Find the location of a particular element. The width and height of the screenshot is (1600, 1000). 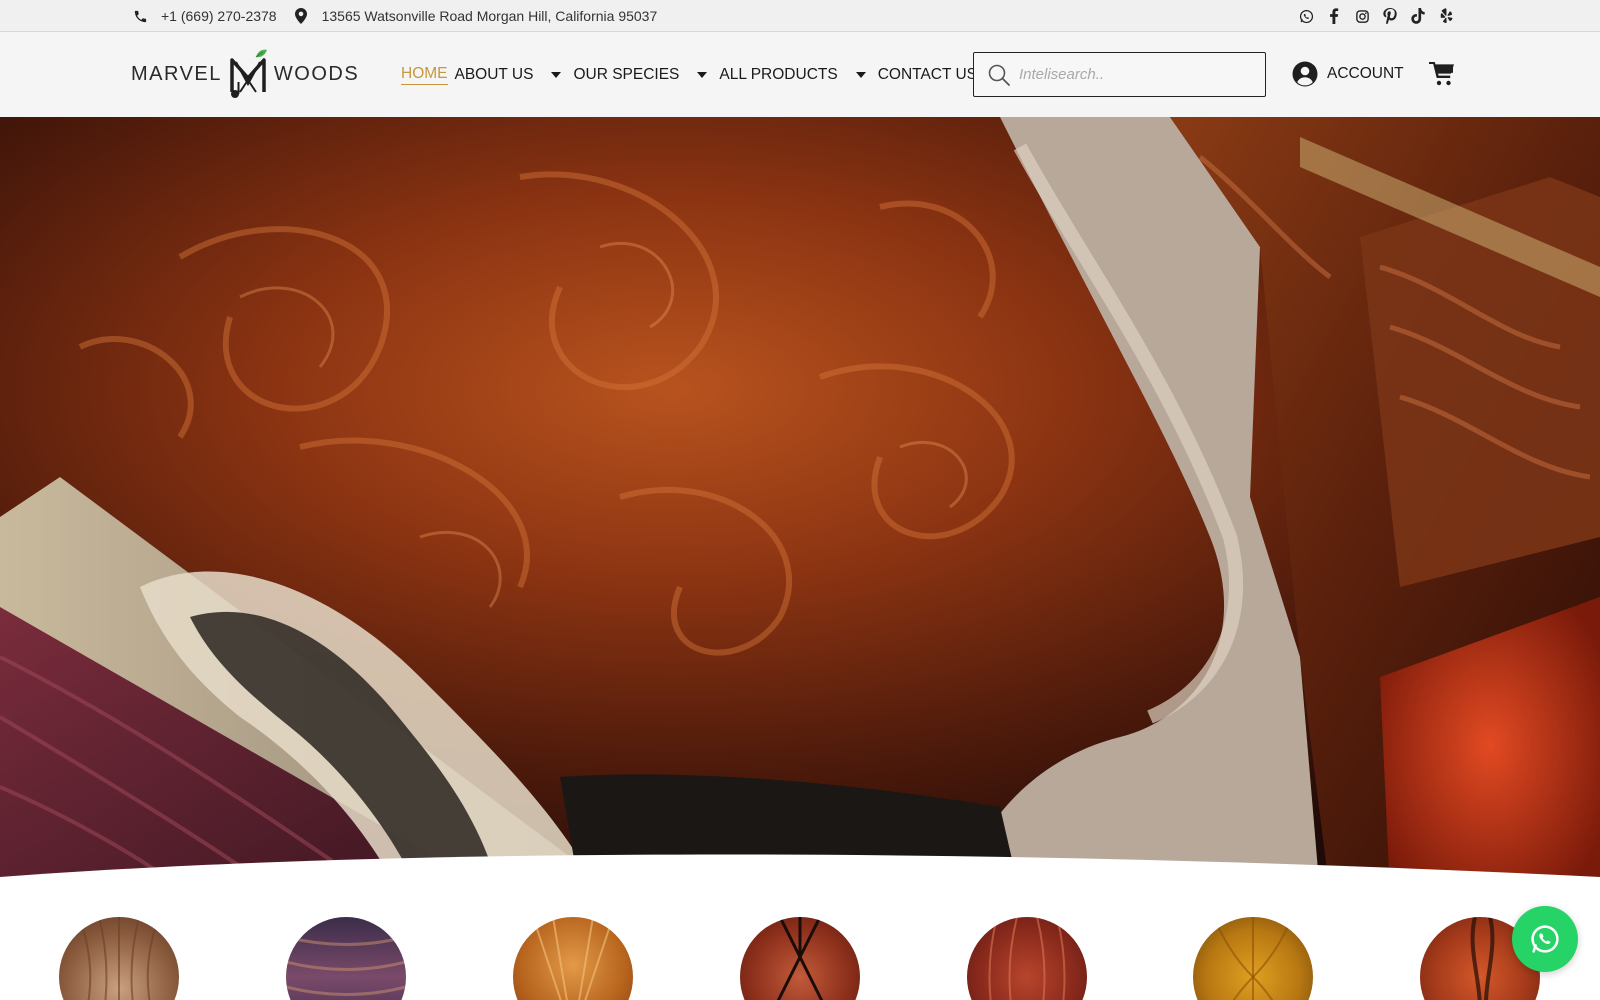

nav-species: OUR SPECIES is located at coordinates (646, 75).